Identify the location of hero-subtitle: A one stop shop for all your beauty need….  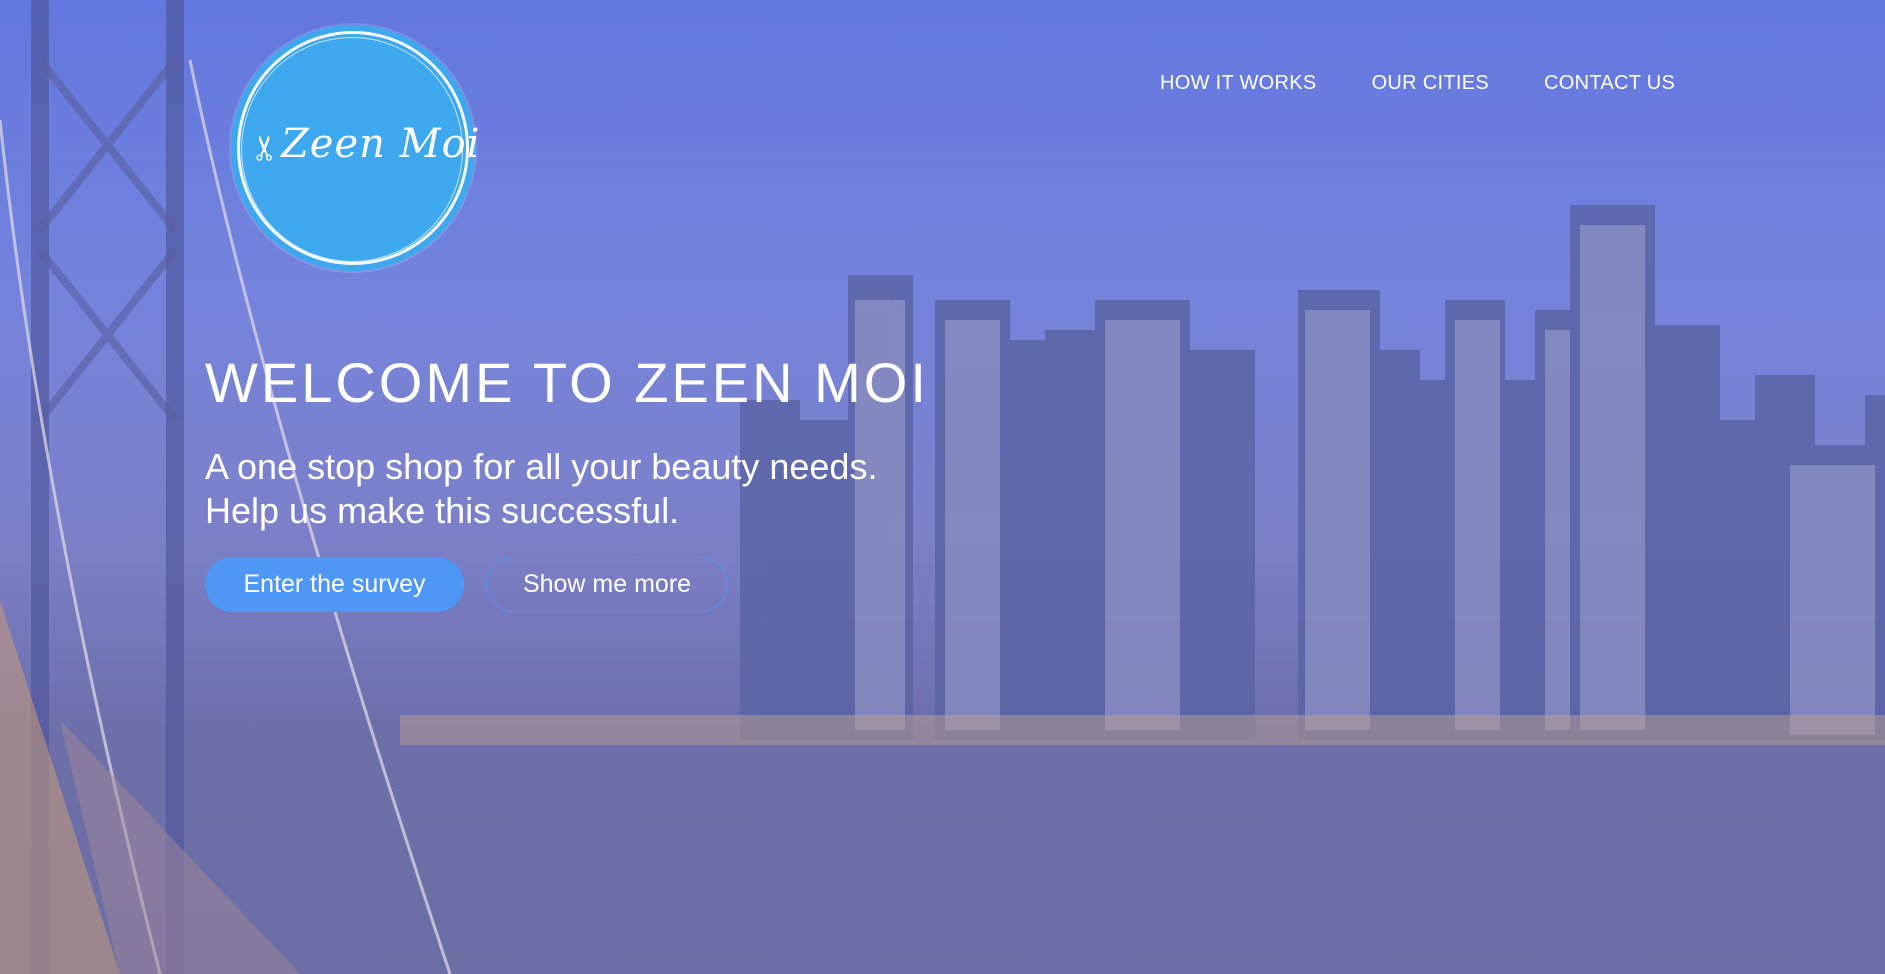
(541, 489).